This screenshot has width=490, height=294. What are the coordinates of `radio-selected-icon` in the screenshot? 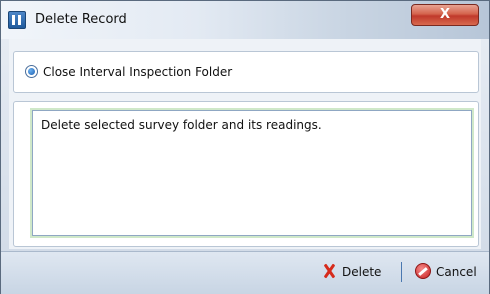 It's located at (31, 71).